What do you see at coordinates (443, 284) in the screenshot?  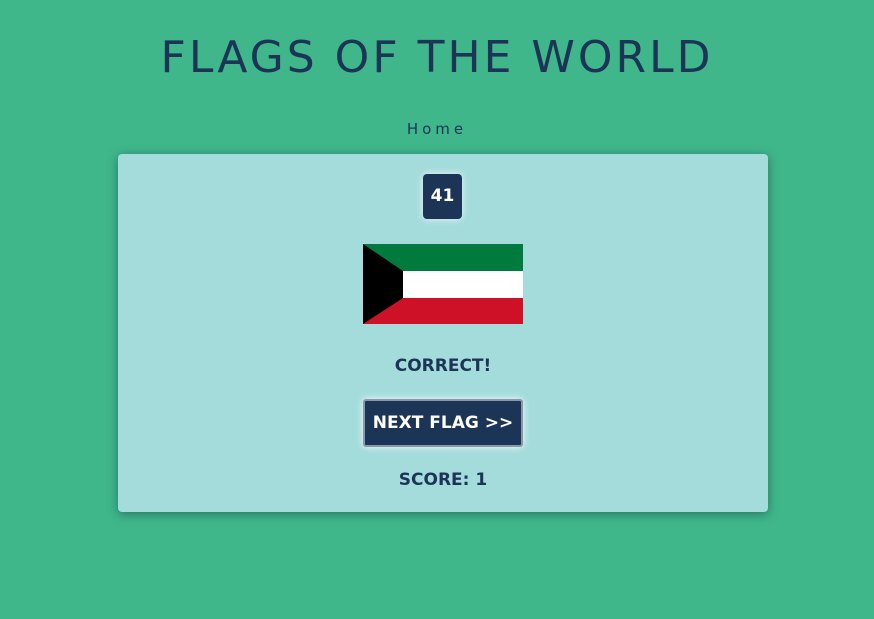 I see `kuwait-flag-image` at bounding box center [443, 284].